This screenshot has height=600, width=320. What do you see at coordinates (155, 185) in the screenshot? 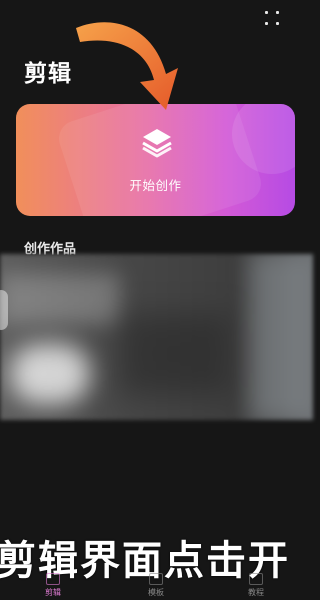
I see `start-creating-label: 开始创作` at bounding box center [155, 185].